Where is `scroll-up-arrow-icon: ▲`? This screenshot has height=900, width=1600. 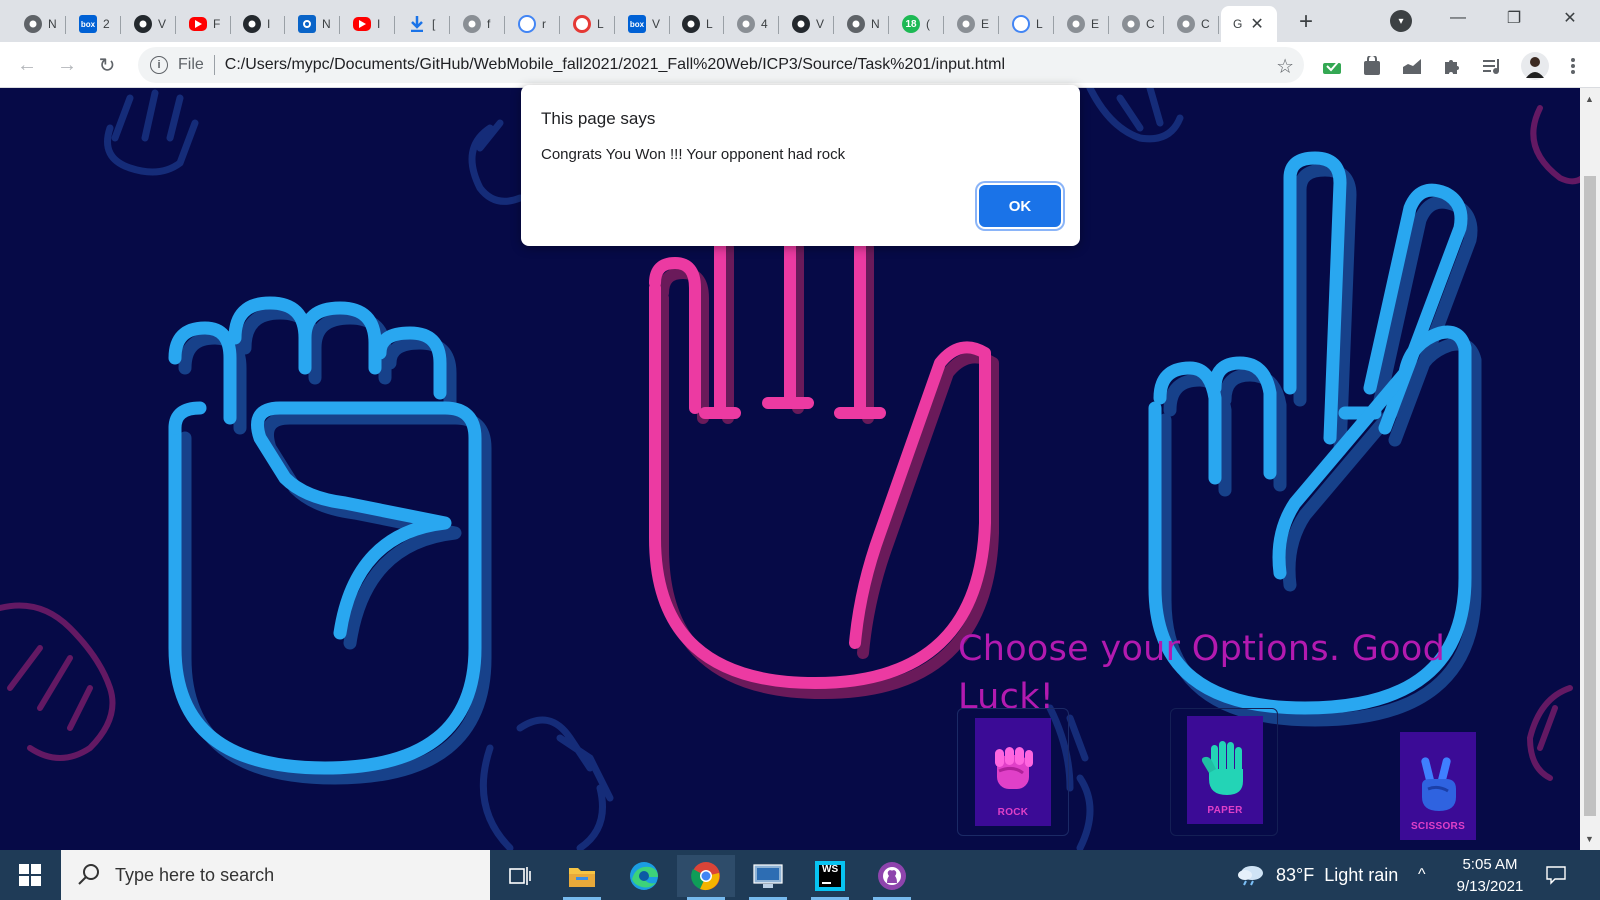 scroll-up-arrow-icon: ▲ is located at coordinates (1589, 99).